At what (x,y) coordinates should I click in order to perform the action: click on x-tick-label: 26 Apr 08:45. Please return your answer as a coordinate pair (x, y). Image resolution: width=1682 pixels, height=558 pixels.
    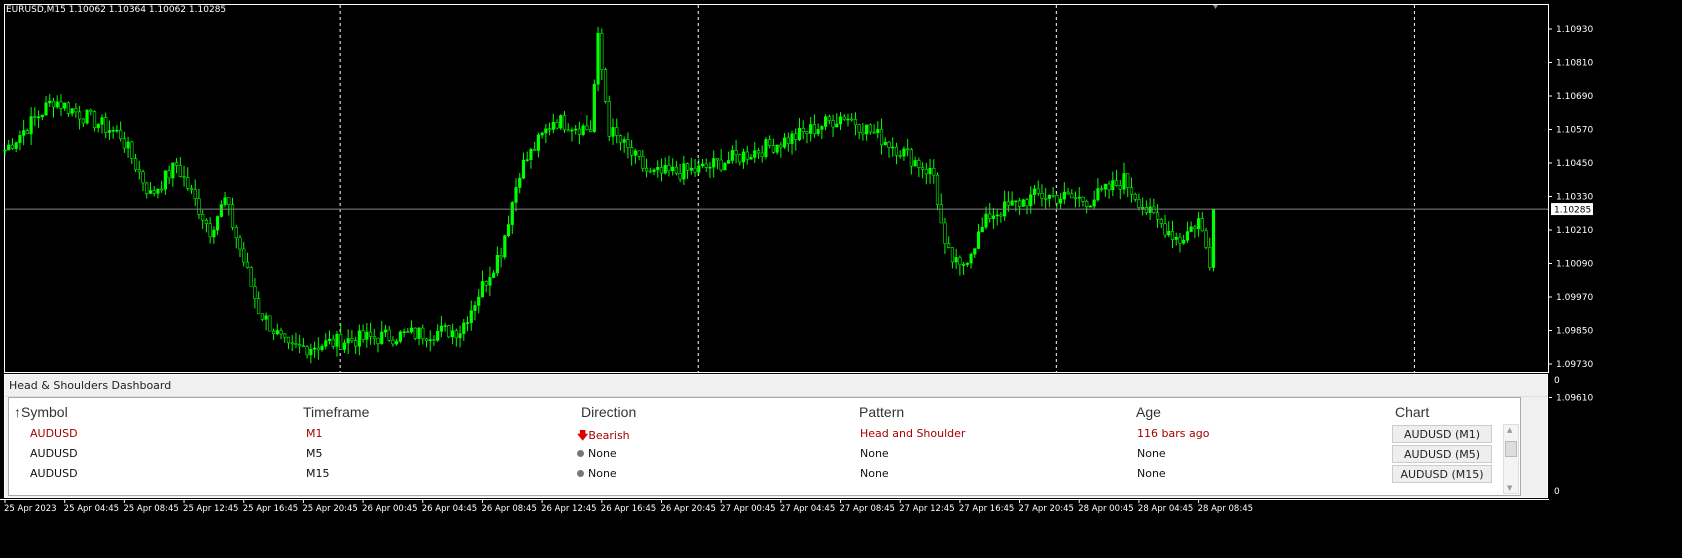
    Looking at the image, I should click on (508, 509).